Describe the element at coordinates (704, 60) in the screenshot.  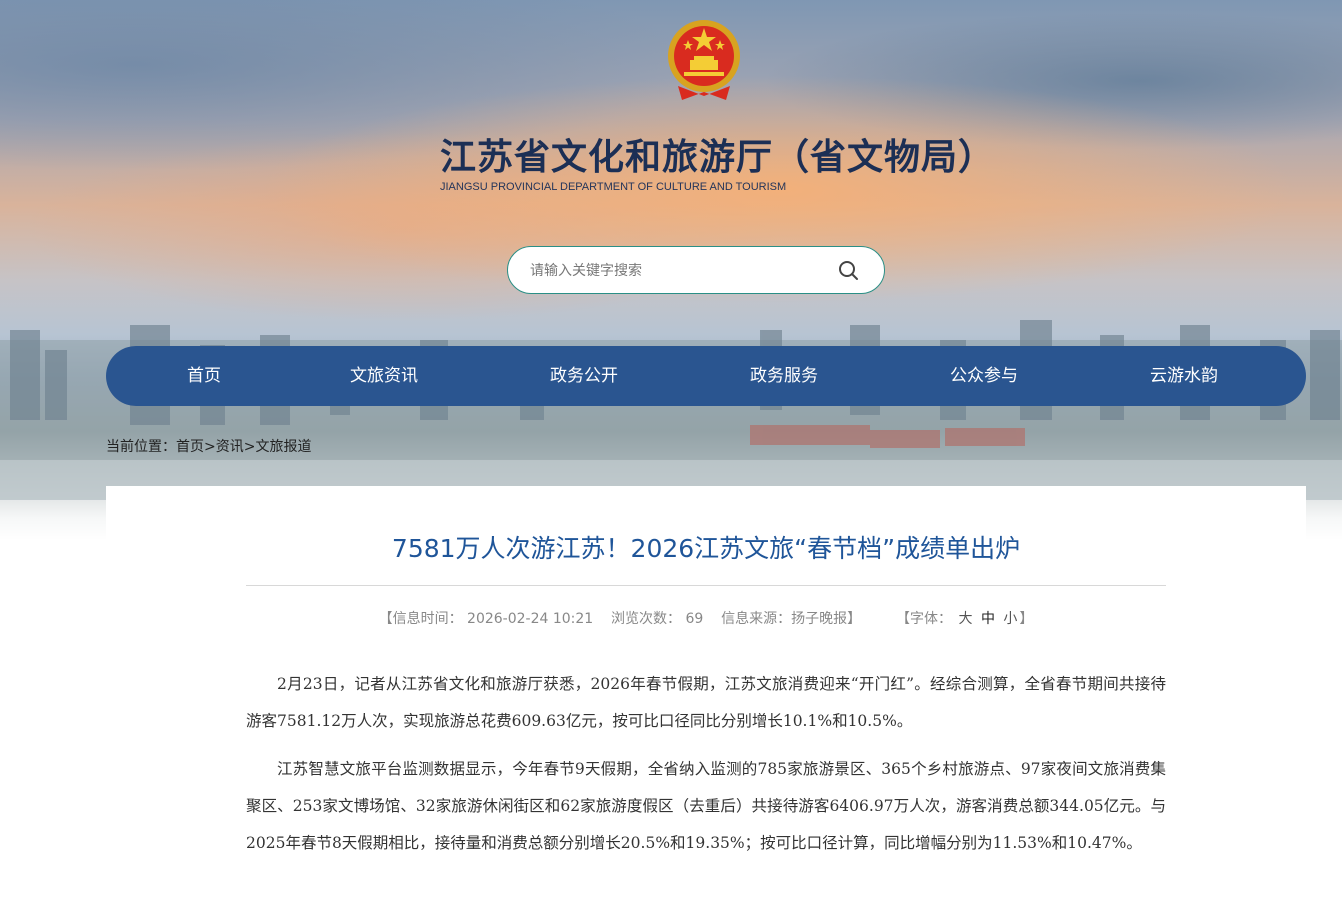
I see `national-emblem-icon` at that location.